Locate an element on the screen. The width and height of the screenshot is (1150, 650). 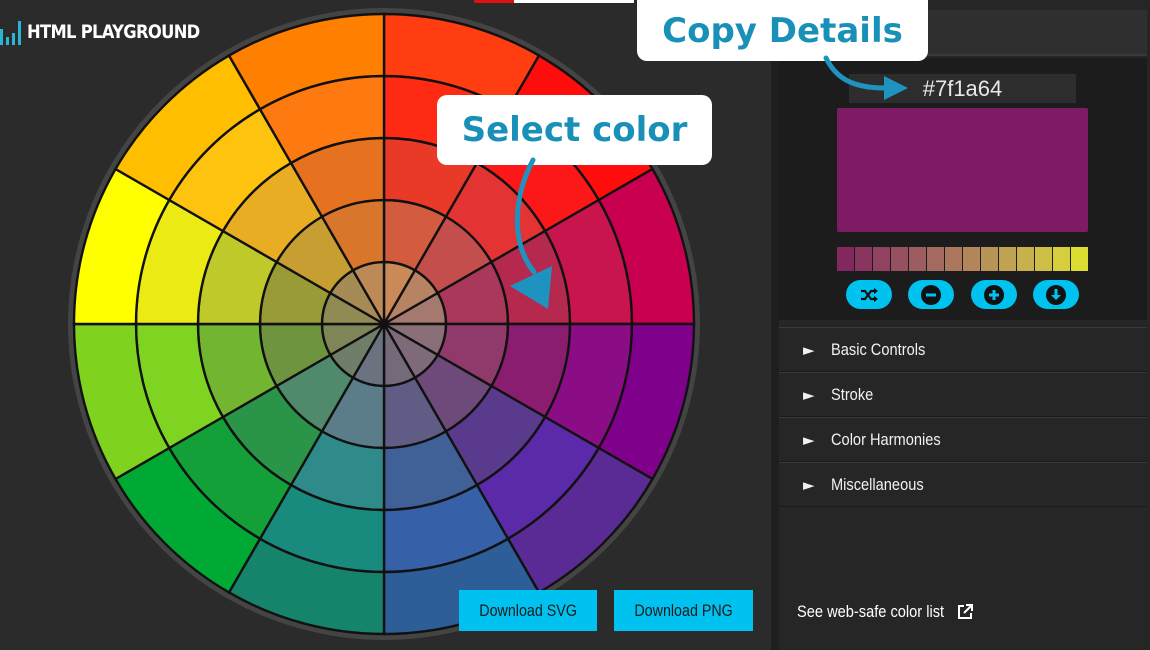
shuffle-button is located at coordinates (869, 294).